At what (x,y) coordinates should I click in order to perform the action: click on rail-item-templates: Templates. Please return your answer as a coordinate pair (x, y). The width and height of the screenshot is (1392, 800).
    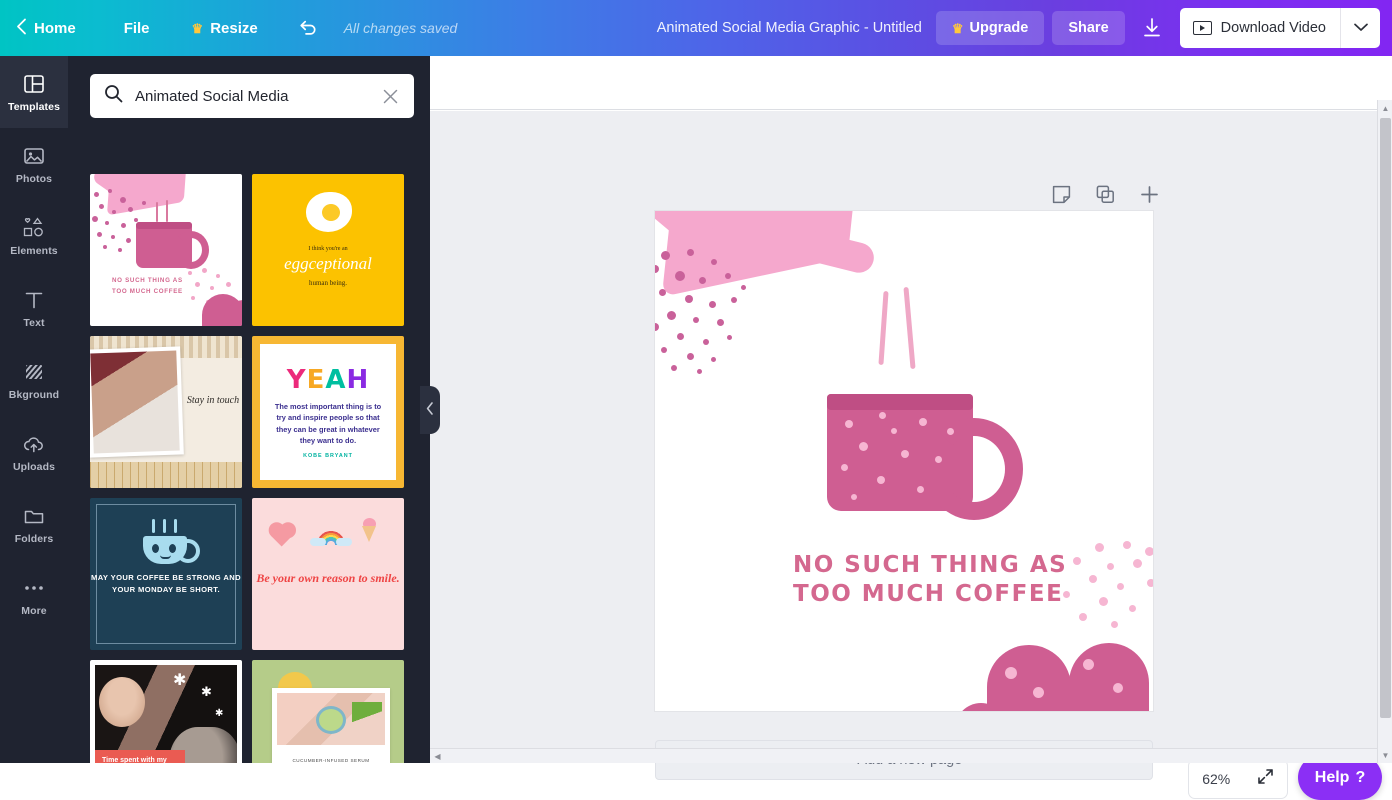
    Looking at the image, I should click on (34, 92).